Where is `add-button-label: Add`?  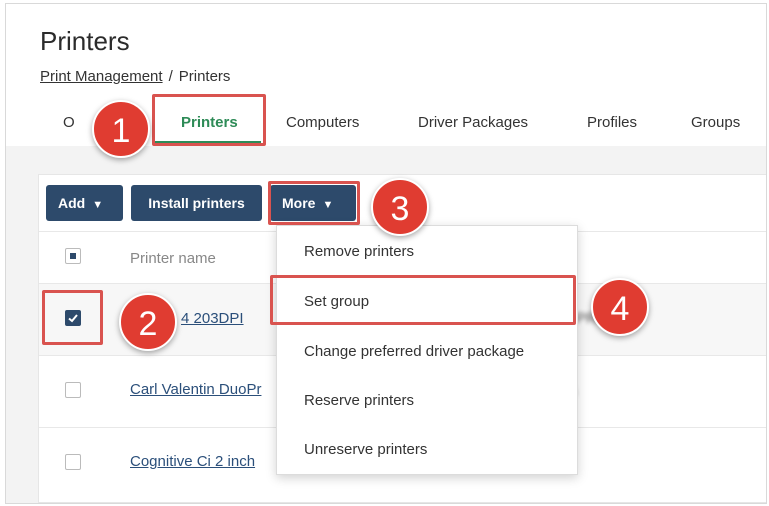
add-button-label: Add is located at coordinates (72, 203).